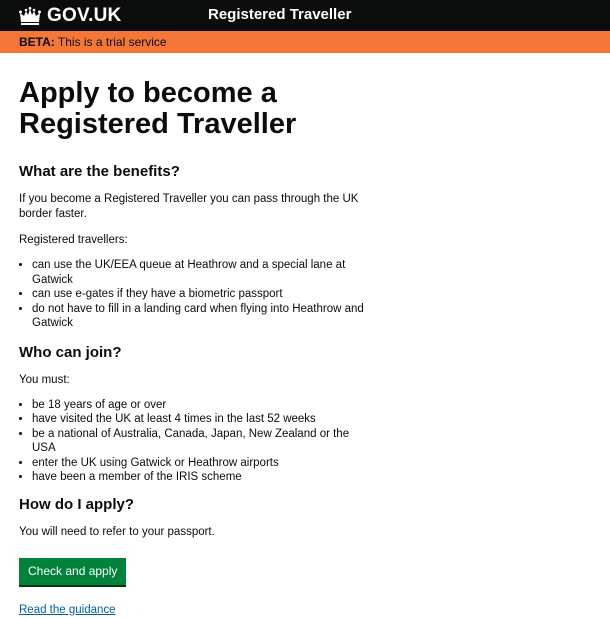  Describe the element at coordinates (73, 240) in the screenshot. I see `benefits-lead: Registered travellers:` at that location.